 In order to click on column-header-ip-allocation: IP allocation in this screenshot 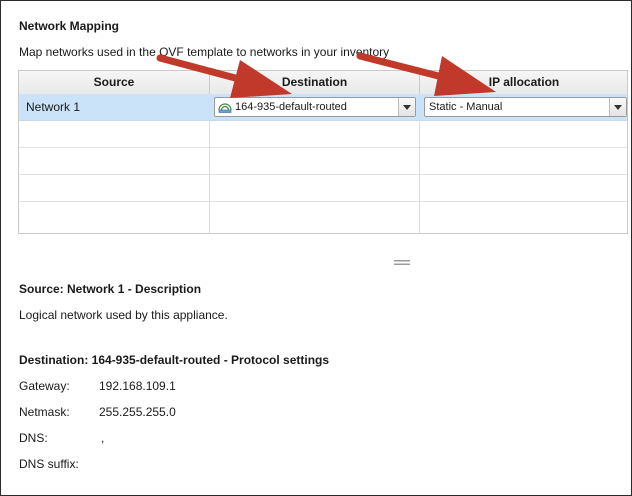, I will do `click(524, 82)`.